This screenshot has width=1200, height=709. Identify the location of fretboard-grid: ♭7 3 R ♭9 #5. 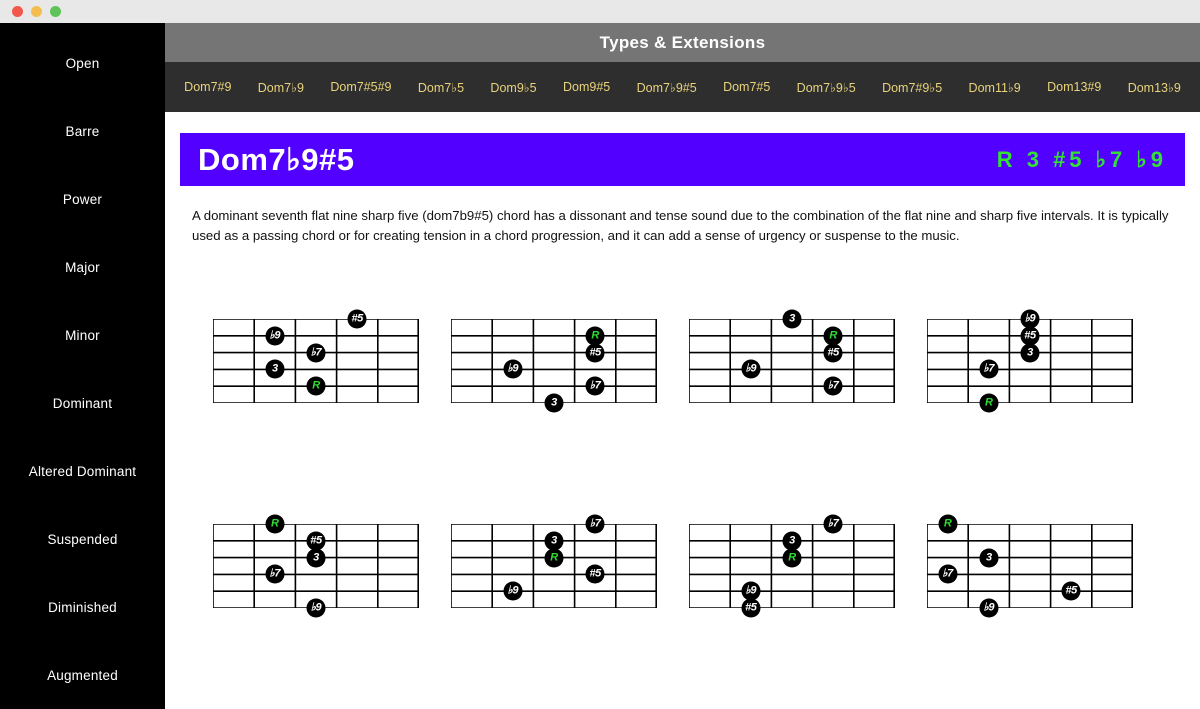
(792, 566).